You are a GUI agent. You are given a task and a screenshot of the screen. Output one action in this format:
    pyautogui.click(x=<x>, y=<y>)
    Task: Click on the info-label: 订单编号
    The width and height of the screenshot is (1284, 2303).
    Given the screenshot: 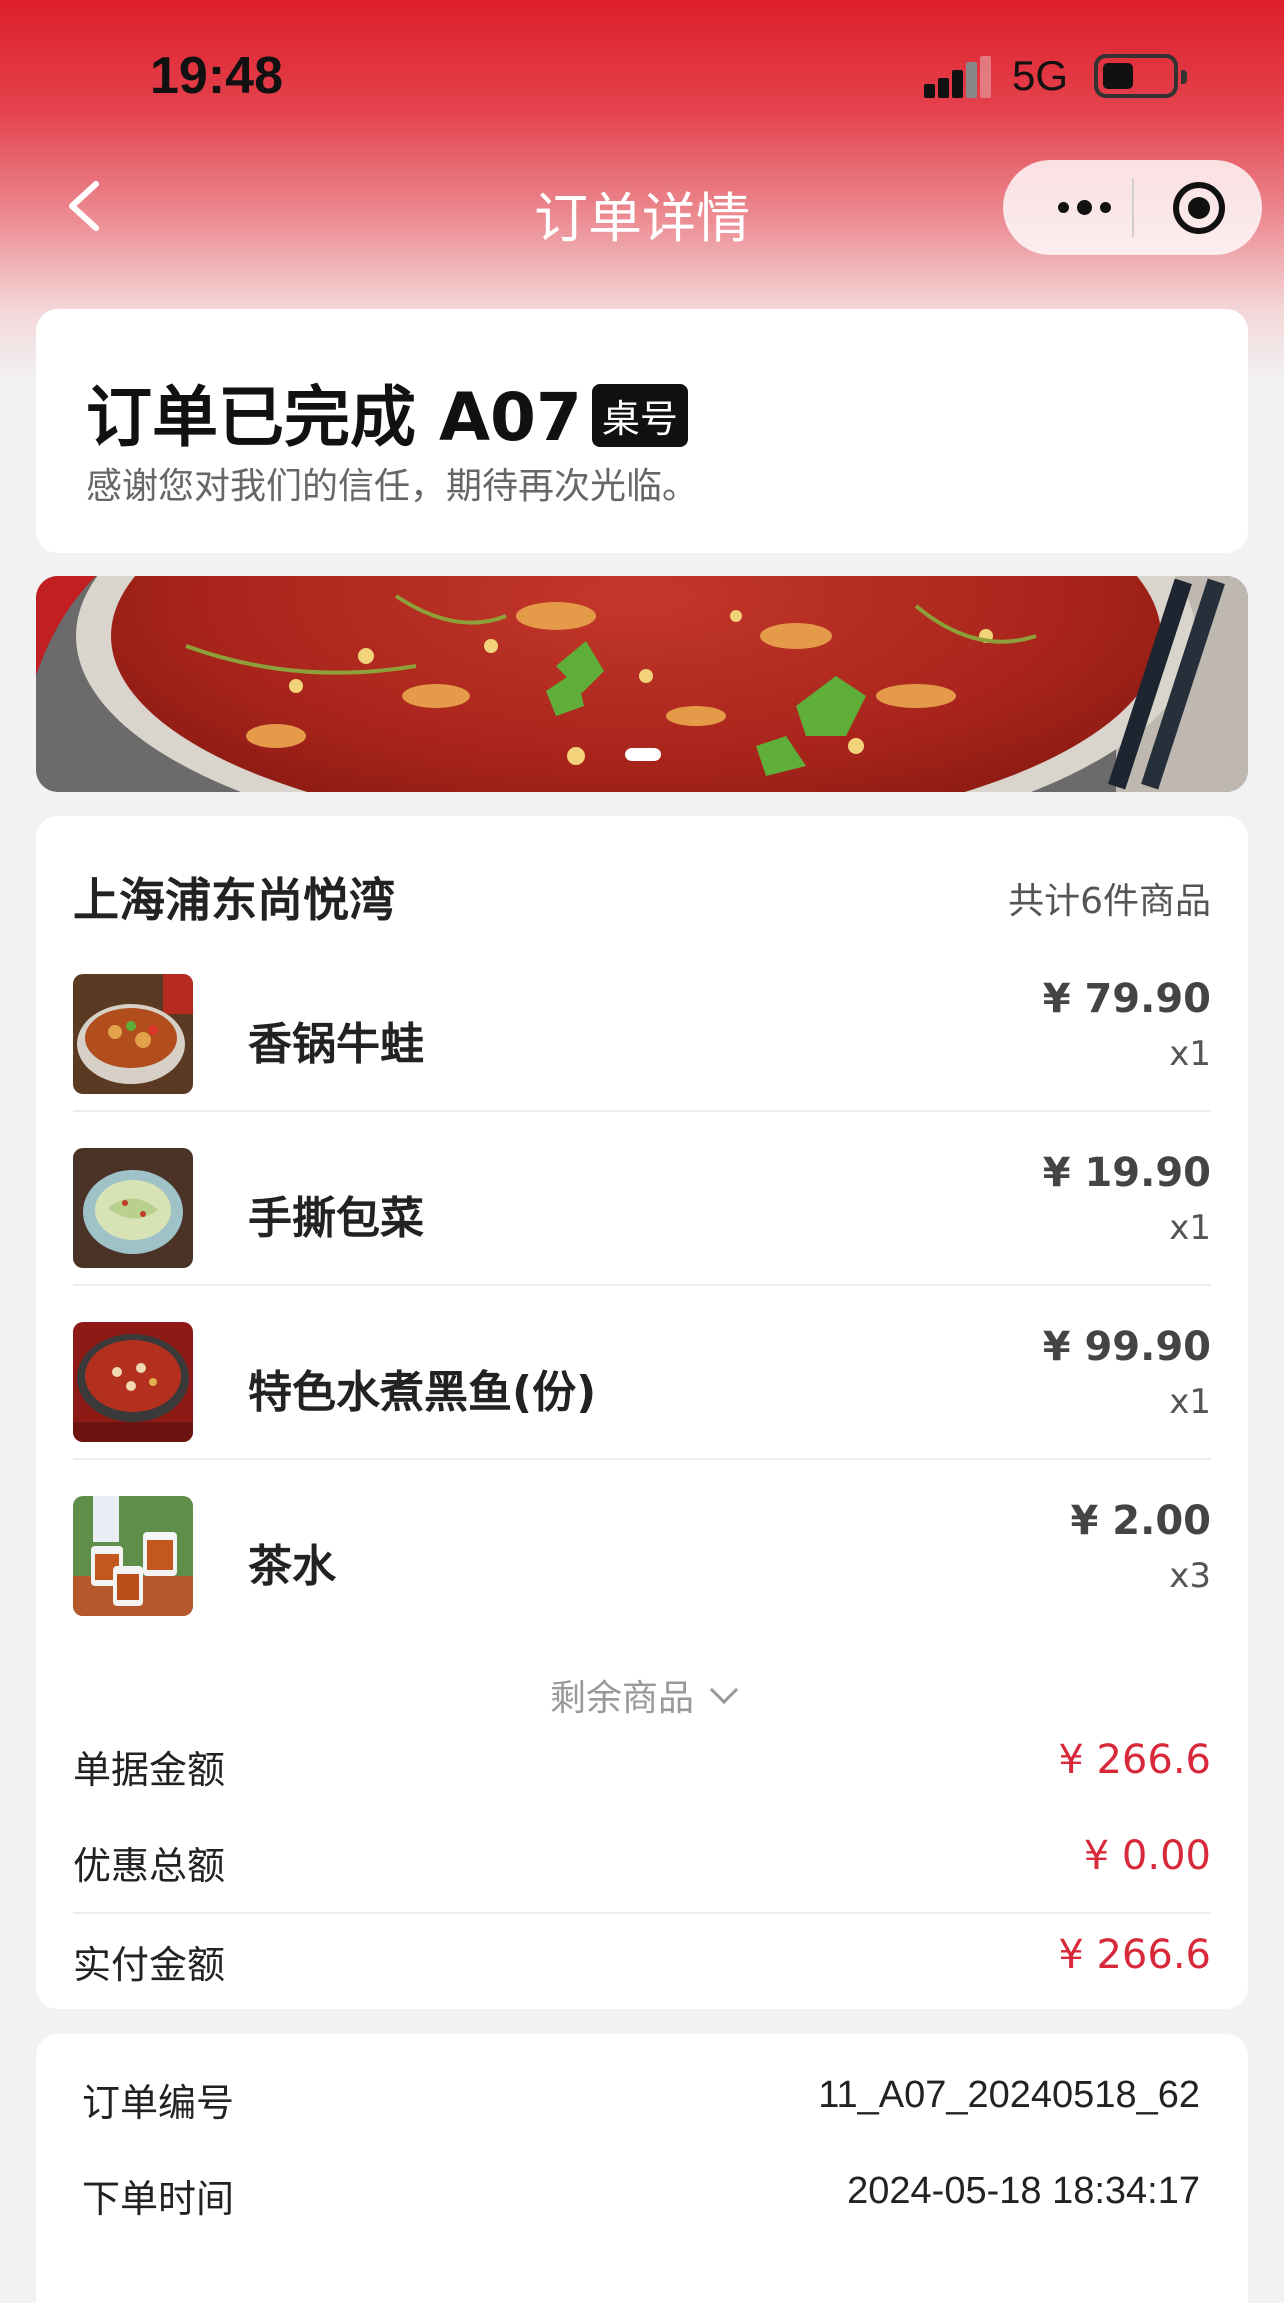 What is the action you would take?
    pyautogui.click(x=158, y=2103)
    